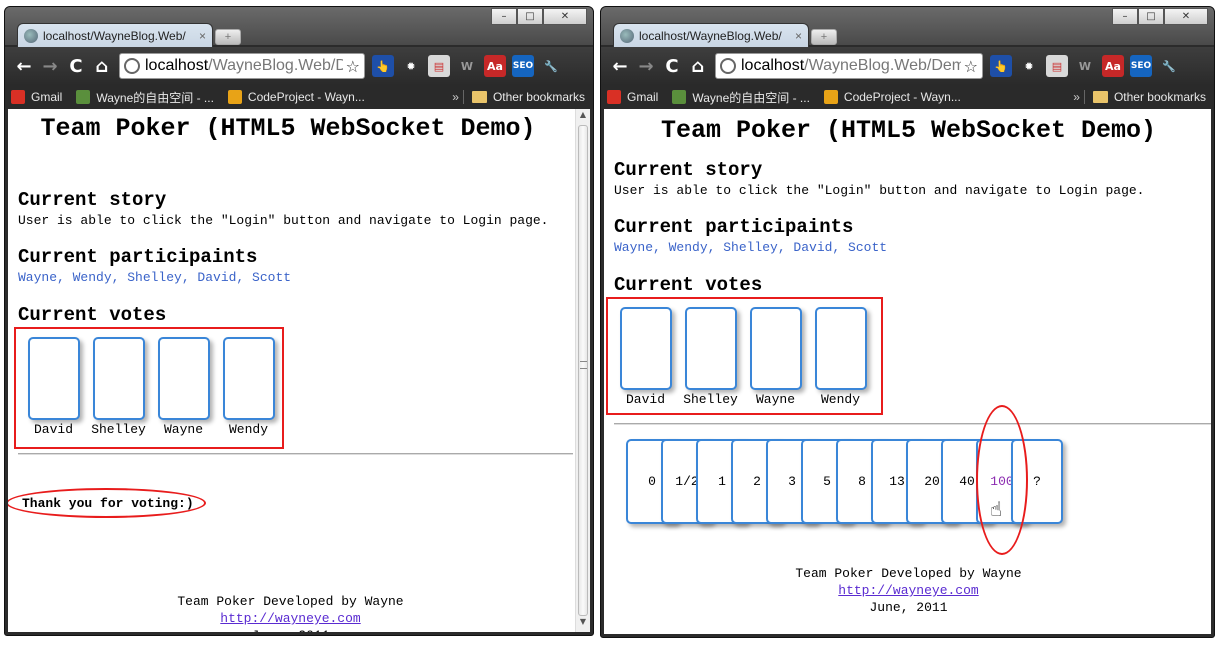 The image size is (1227, 647). I want to click on tab-title: localhost/WayneBlog.Web/, so click(114, 35).